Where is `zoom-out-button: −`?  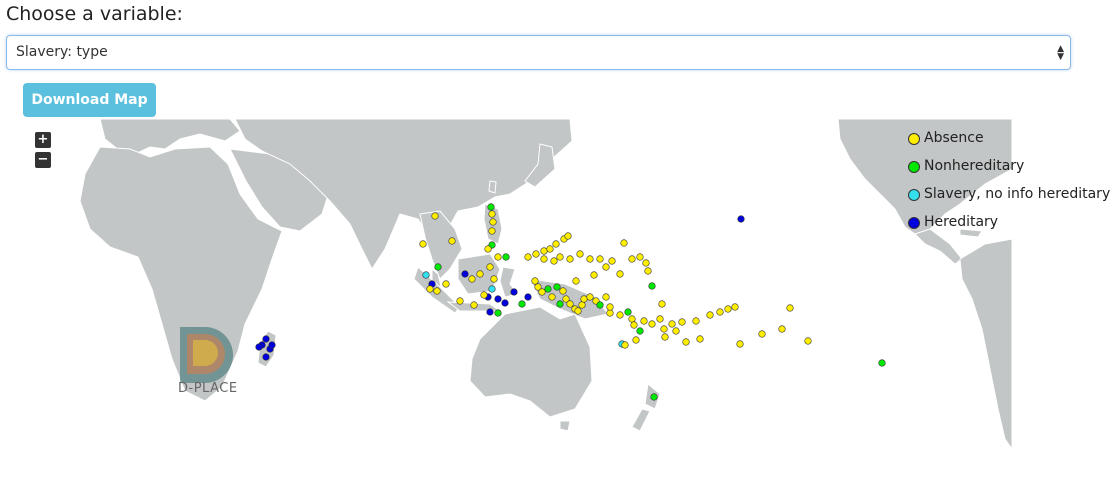
zoom-out-button: − is located at coordinates (43, 160).